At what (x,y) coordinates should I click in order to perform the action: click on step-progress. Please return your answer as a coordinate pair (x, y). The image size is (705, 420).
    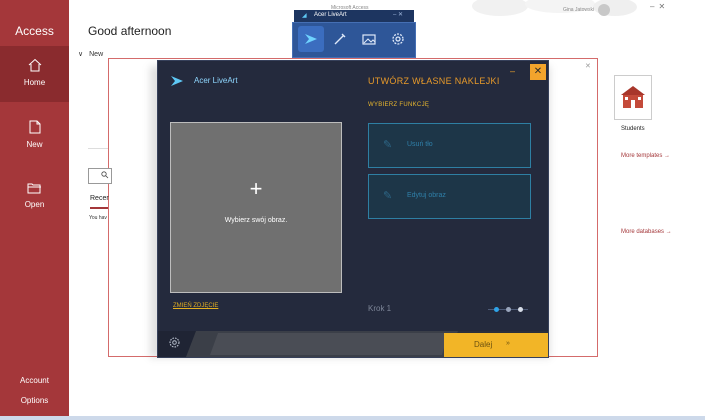
    Looking at the image, I should click on (508, 310).